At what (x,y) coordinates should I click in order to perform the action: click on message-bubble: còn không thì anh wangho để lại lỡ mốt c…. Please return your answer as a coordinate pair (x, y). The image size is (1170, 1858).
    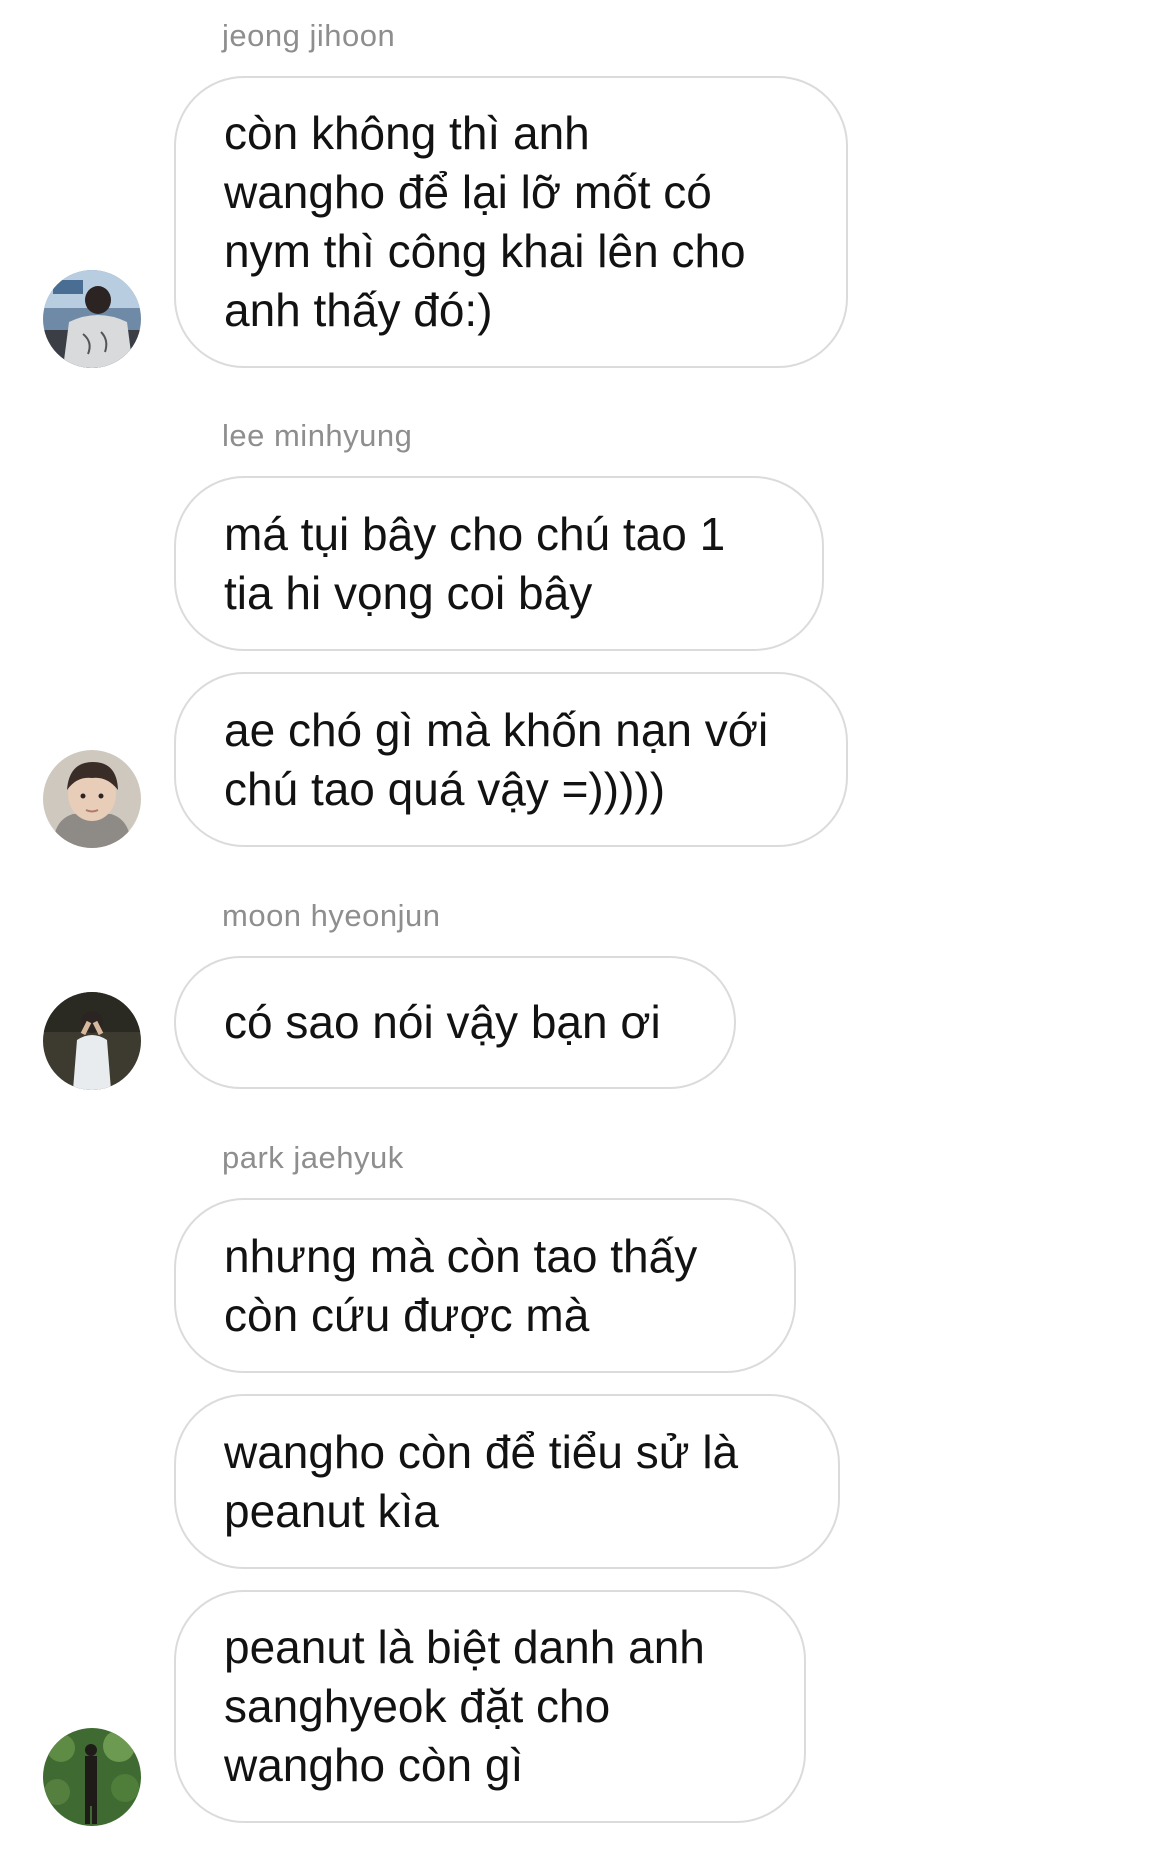
    Looking at the image, I should click on (511, 222).